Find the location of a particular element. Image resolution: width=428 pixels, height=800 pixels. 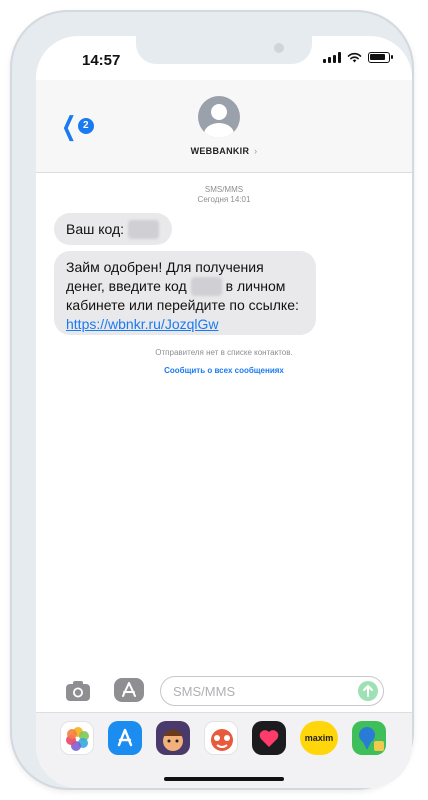

status-bar: 14:57 is located at coordinates (224, 58).